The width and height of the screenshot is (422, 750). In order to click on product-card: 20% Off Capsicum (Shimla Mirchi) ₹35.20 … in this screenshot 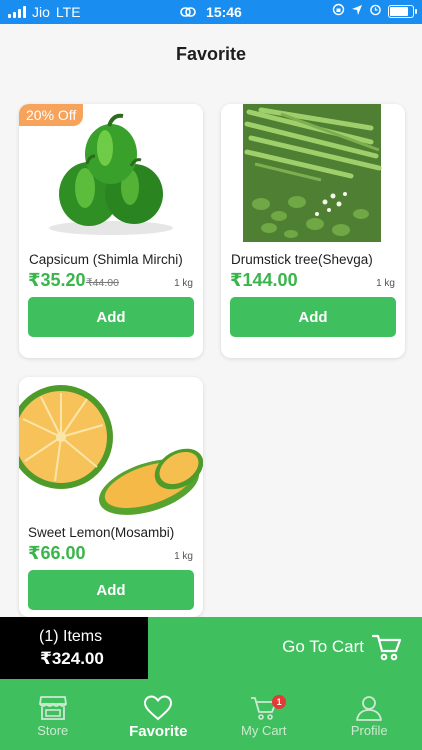, I will do `click(111, 231)`.